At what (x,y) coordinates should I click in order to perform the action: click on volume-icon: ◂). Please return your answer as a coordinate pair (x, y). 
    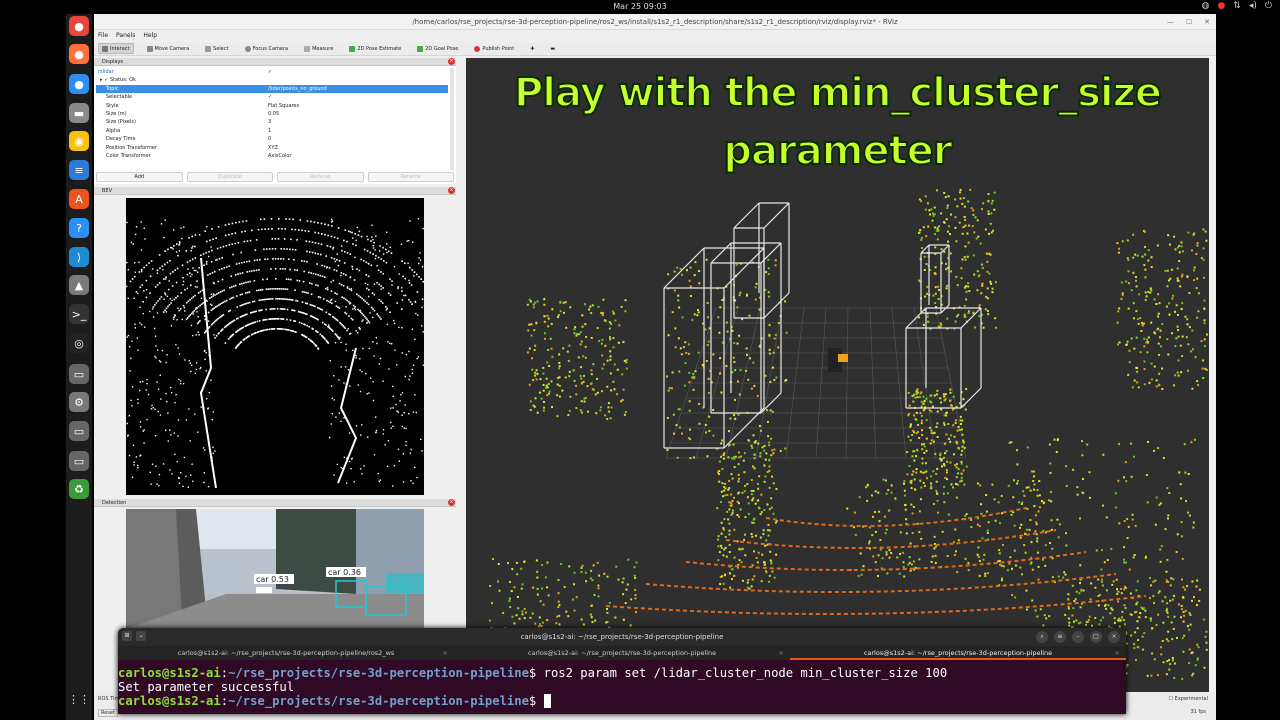
    Looking at the image, I should click on (1253, 6).